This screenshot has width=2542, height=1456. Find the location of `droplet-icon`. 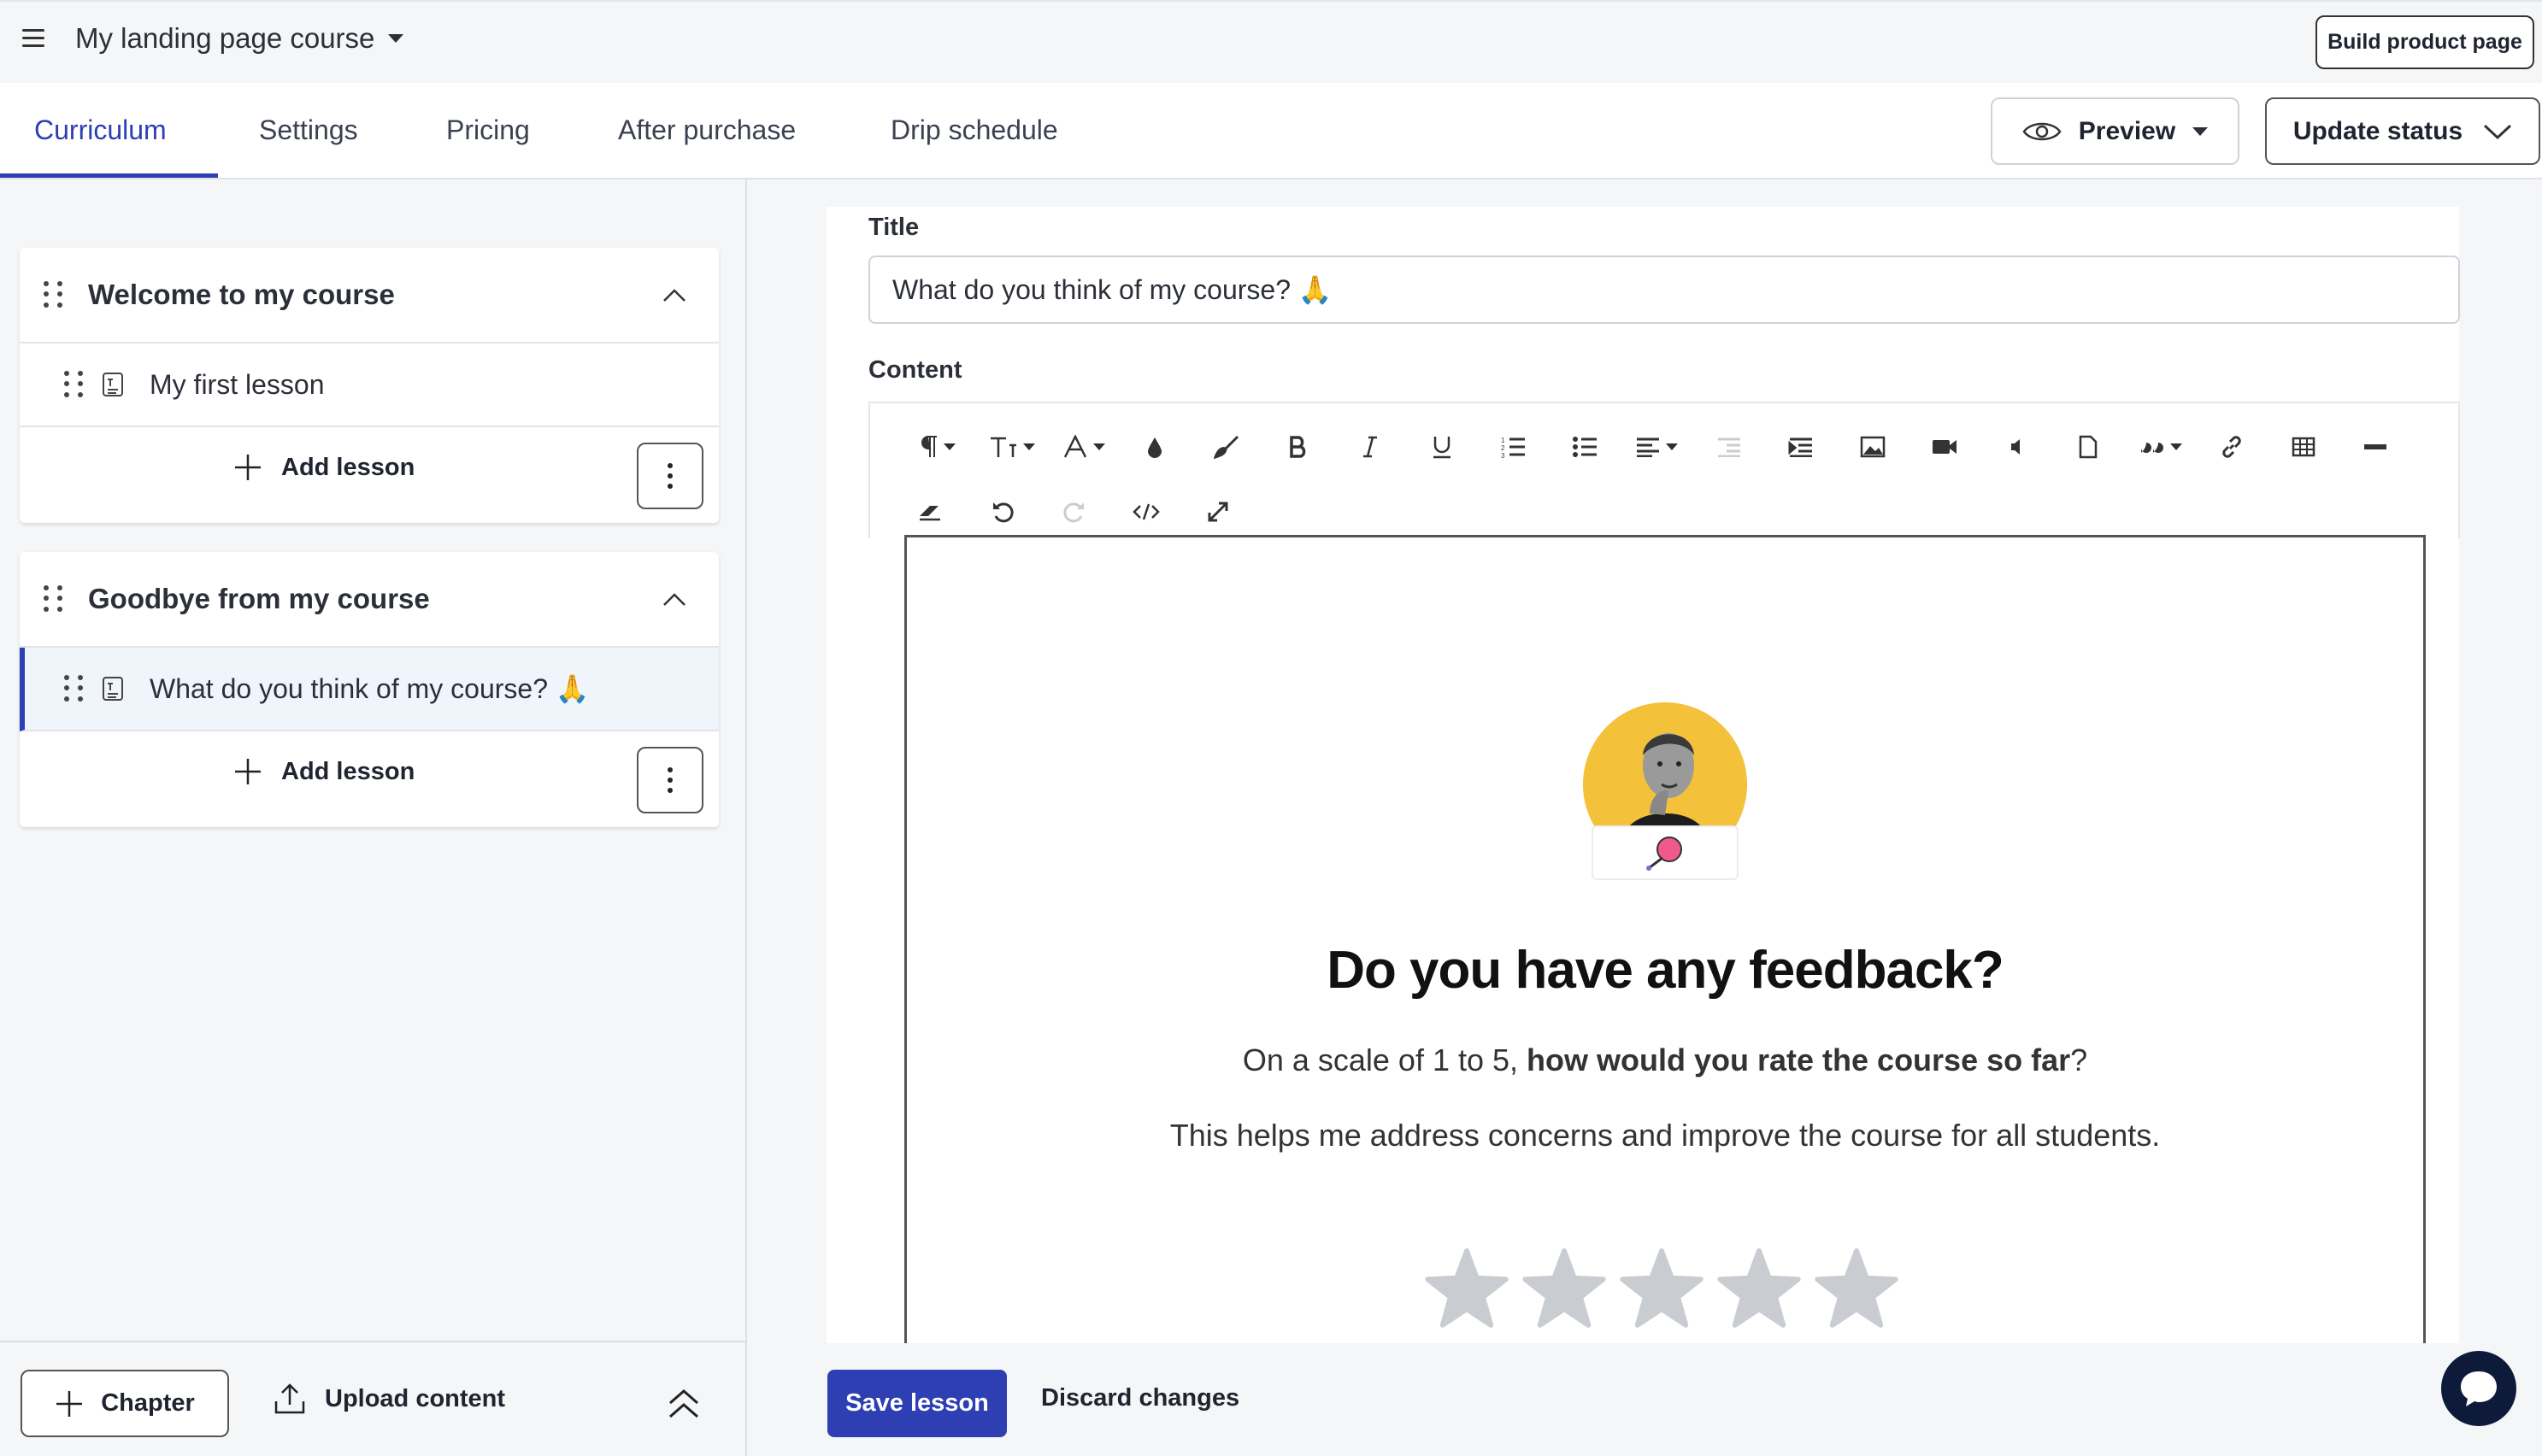

droplet-icon is located at coordinates (1155, 448).